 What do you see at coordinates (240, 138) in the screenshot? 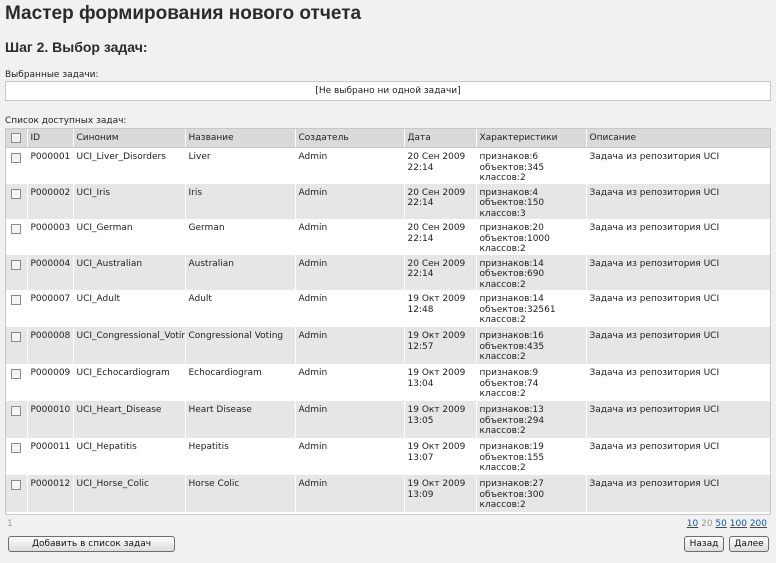
I see `column-header-name: Название` at bounding box center [240, 138].